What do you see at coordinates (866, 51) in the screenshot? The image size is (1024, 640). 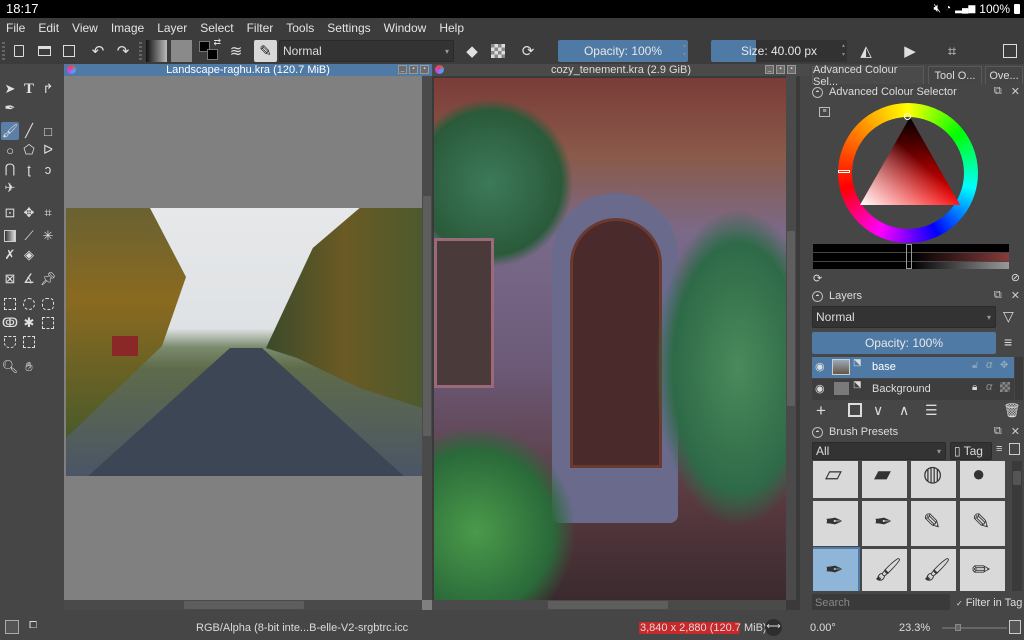 I see `mirror-horizontal-button: ◭` at bounding box center [866, 51].